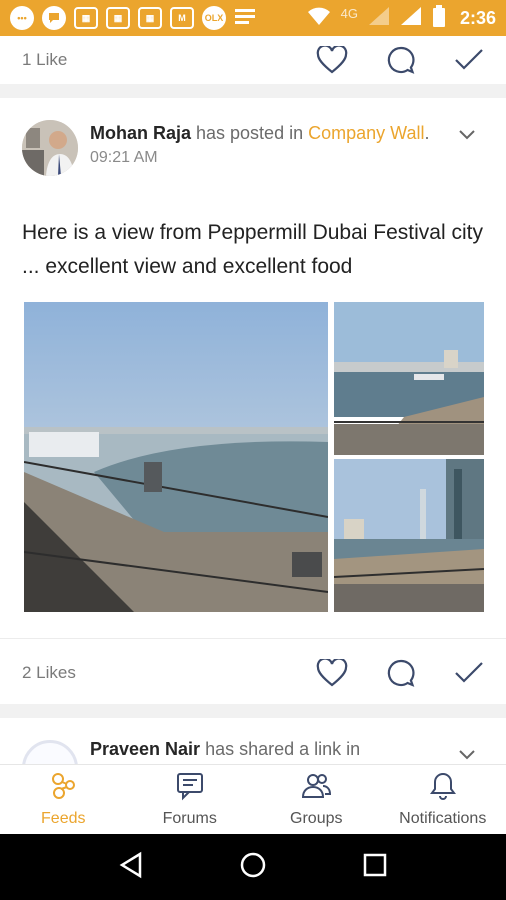 The height and width of the screenshot is (900, 506). I want to click on forums-icon, so click(190, 788).